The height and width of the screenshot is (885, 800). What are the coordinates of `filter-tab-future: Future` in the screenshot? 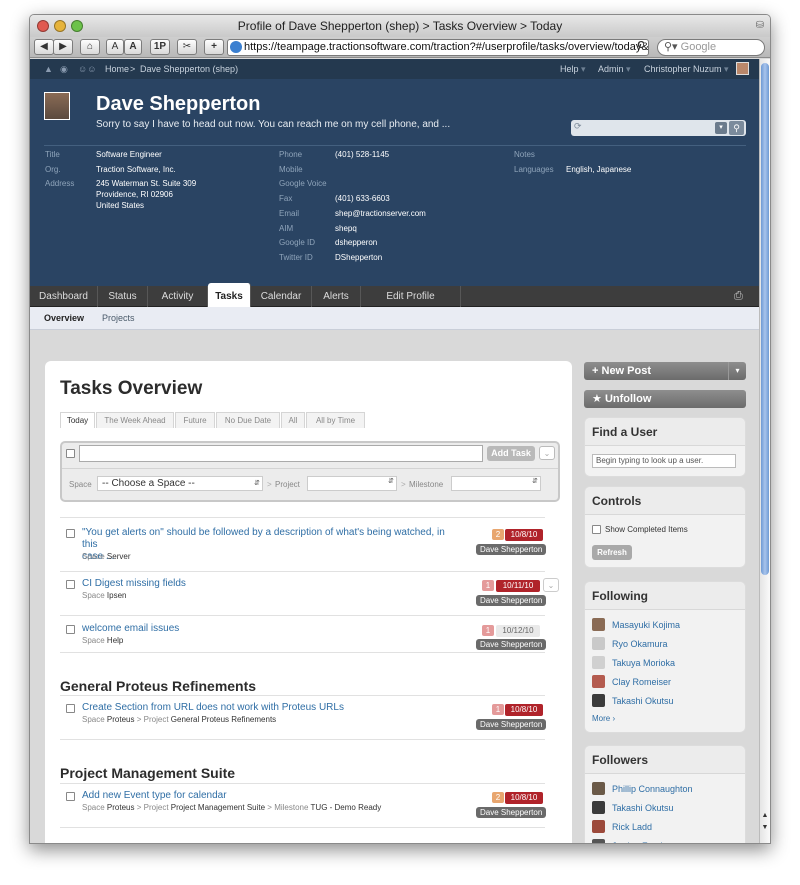 It's located at (195, 420).